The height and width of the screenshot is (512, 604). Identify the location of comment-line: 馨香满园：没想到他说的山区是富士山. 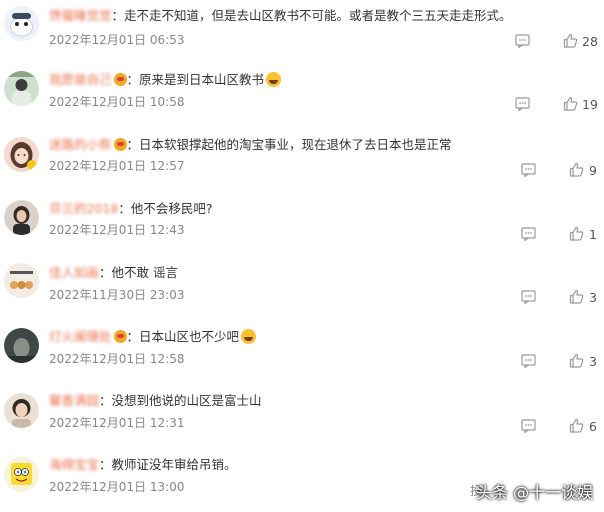
(155, 401).